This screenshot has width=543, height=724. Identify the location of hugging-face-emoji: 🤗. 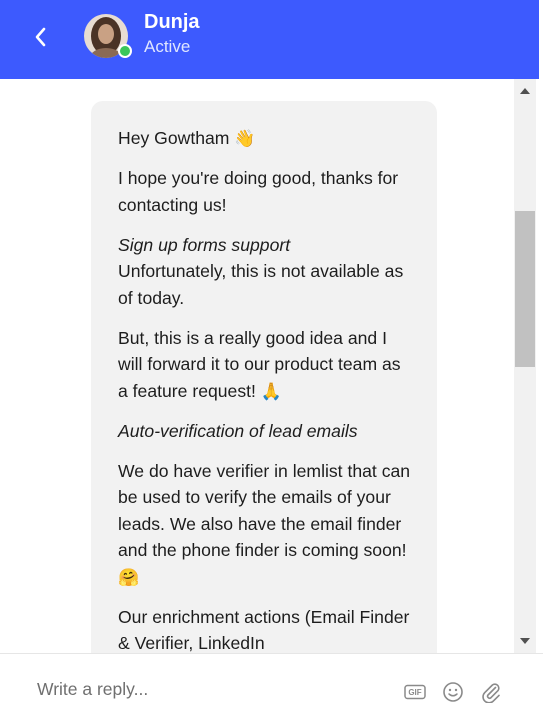
(129, 577).